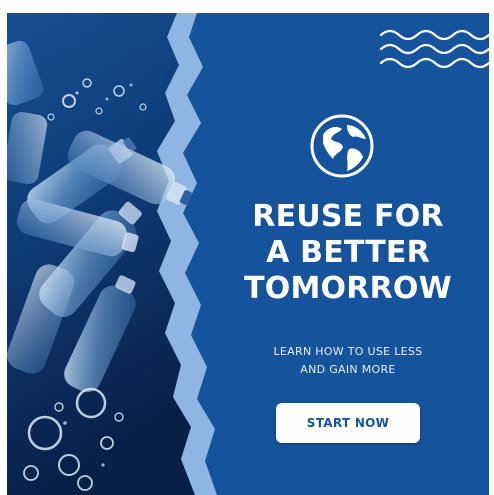  Describe the element at coordinates (342, 146) in the screenshot. I see `globe-icon` at that location.